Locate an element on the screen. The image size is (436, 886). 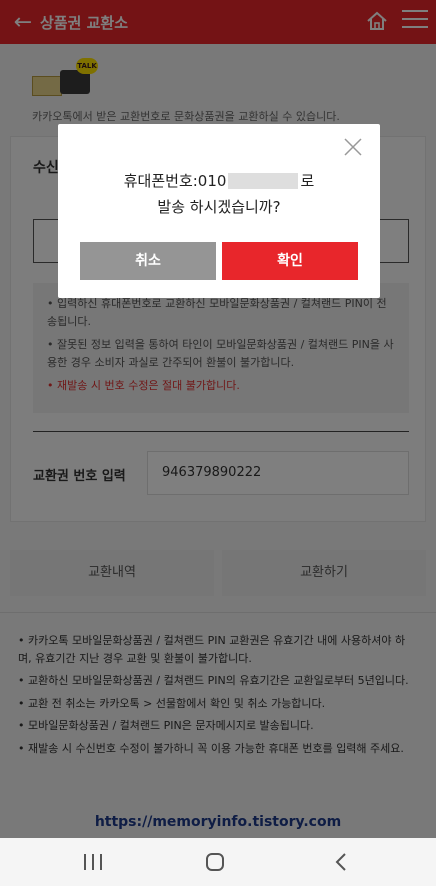
dialog-line2: 발송 하시겠습니까? is located at coordinates (219, 207).